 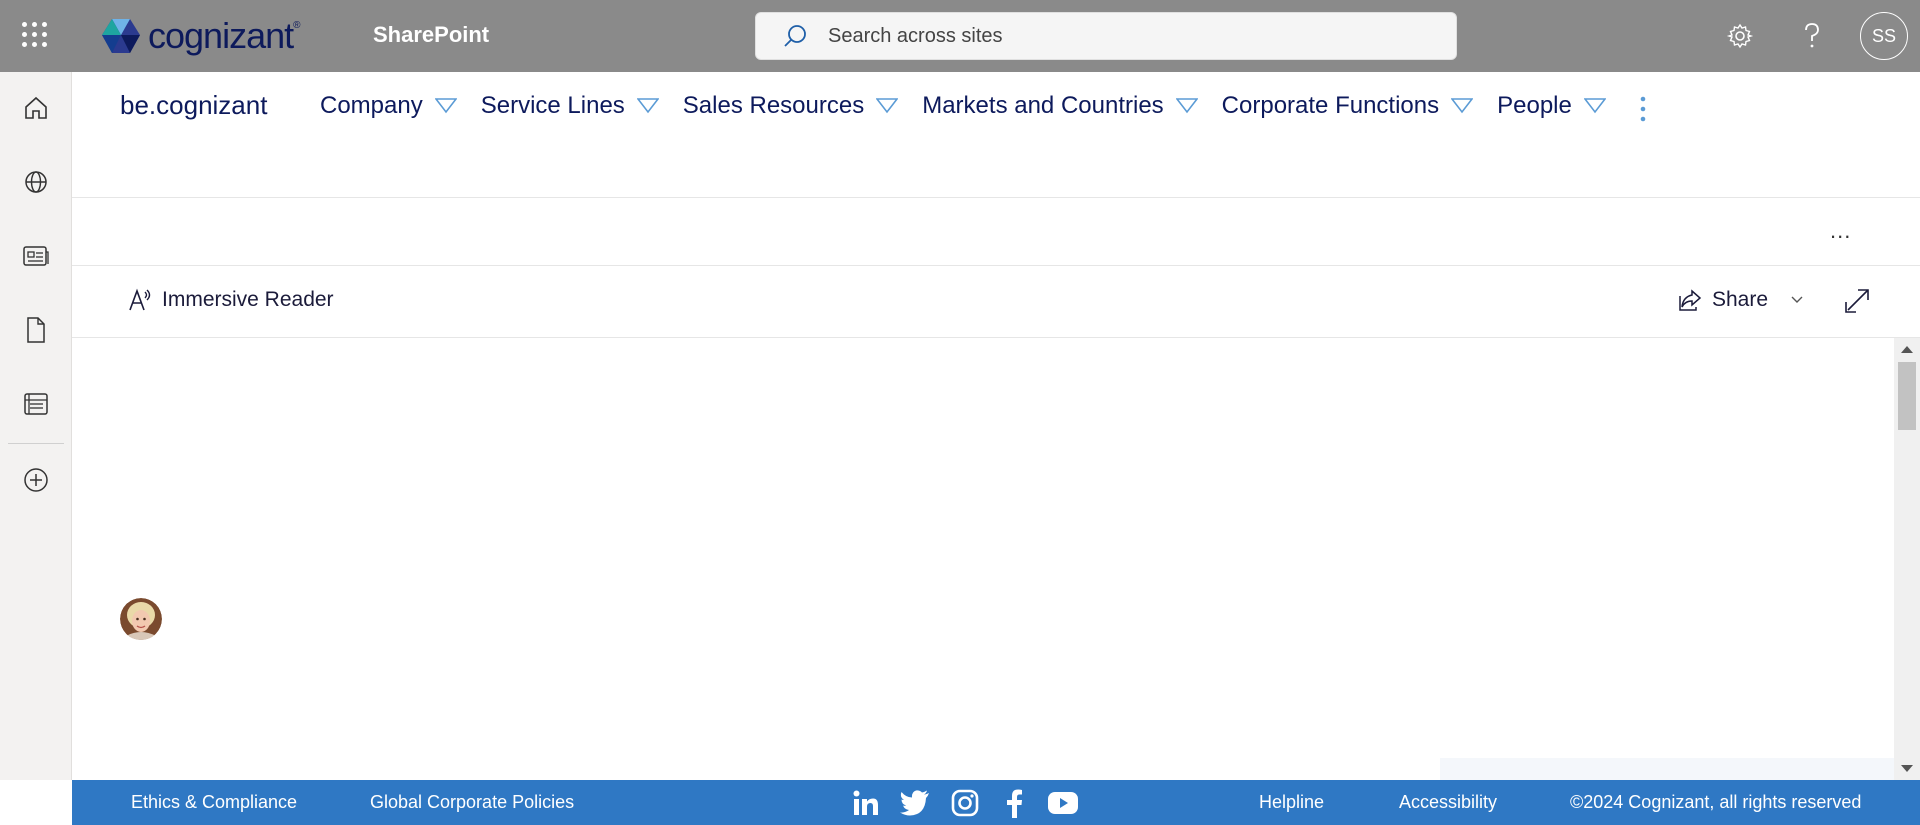 What do you see at coordinates (1740, 36) in the screenshot?
I see `settings-gear-icon` at bounding box center [1740, 36].